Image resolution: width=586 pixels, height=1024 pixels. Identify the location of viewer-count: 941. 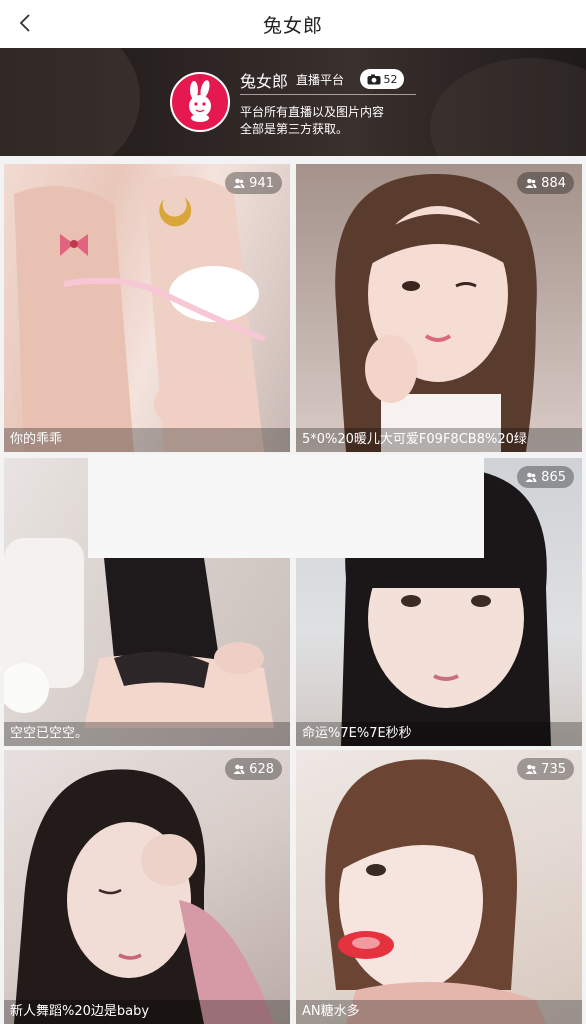
(261, 183).